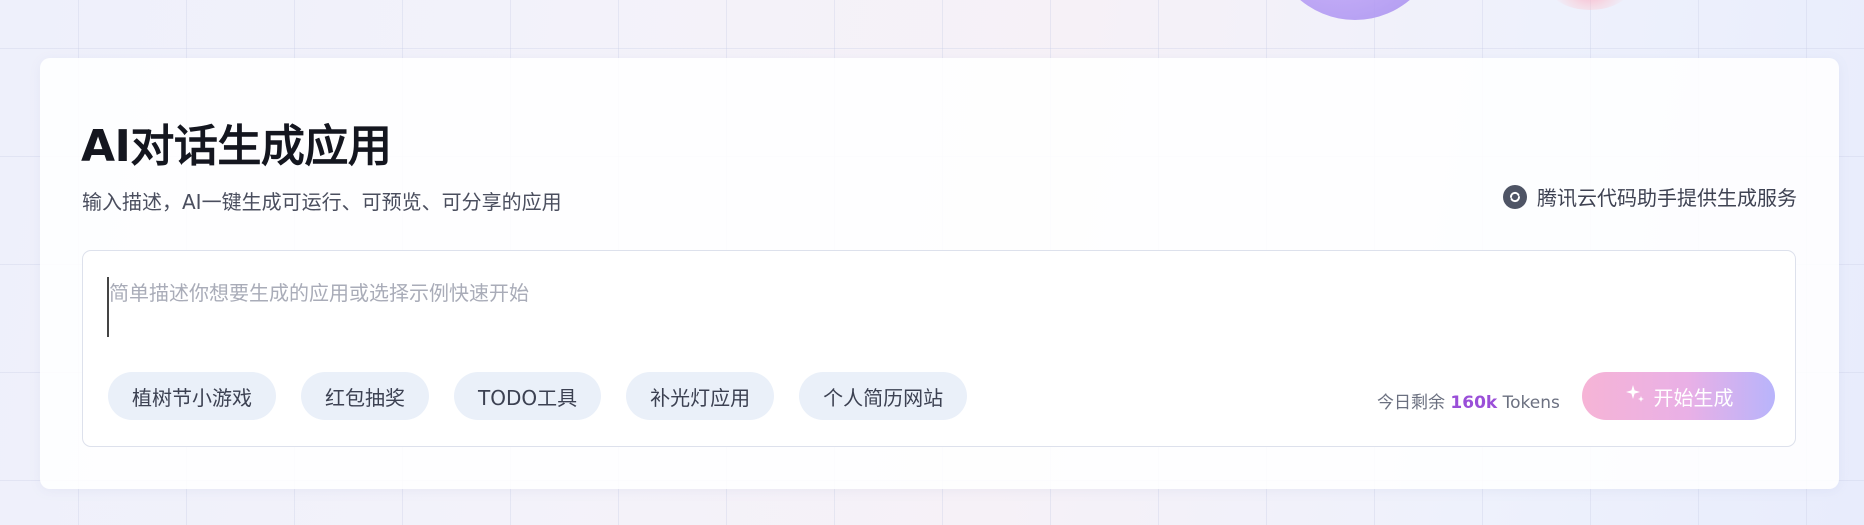  I want to click on example-chips: 植树节小游戏 红包抽奖 TODO工具 补光灯应用 个人简历网站, so click(538, 396).